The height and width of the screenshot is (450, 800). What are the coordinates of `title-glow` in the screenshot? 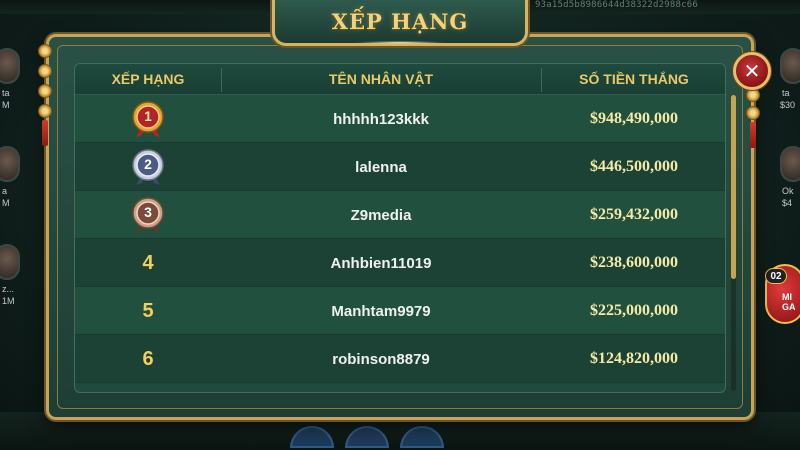 It's located at (400, 42).